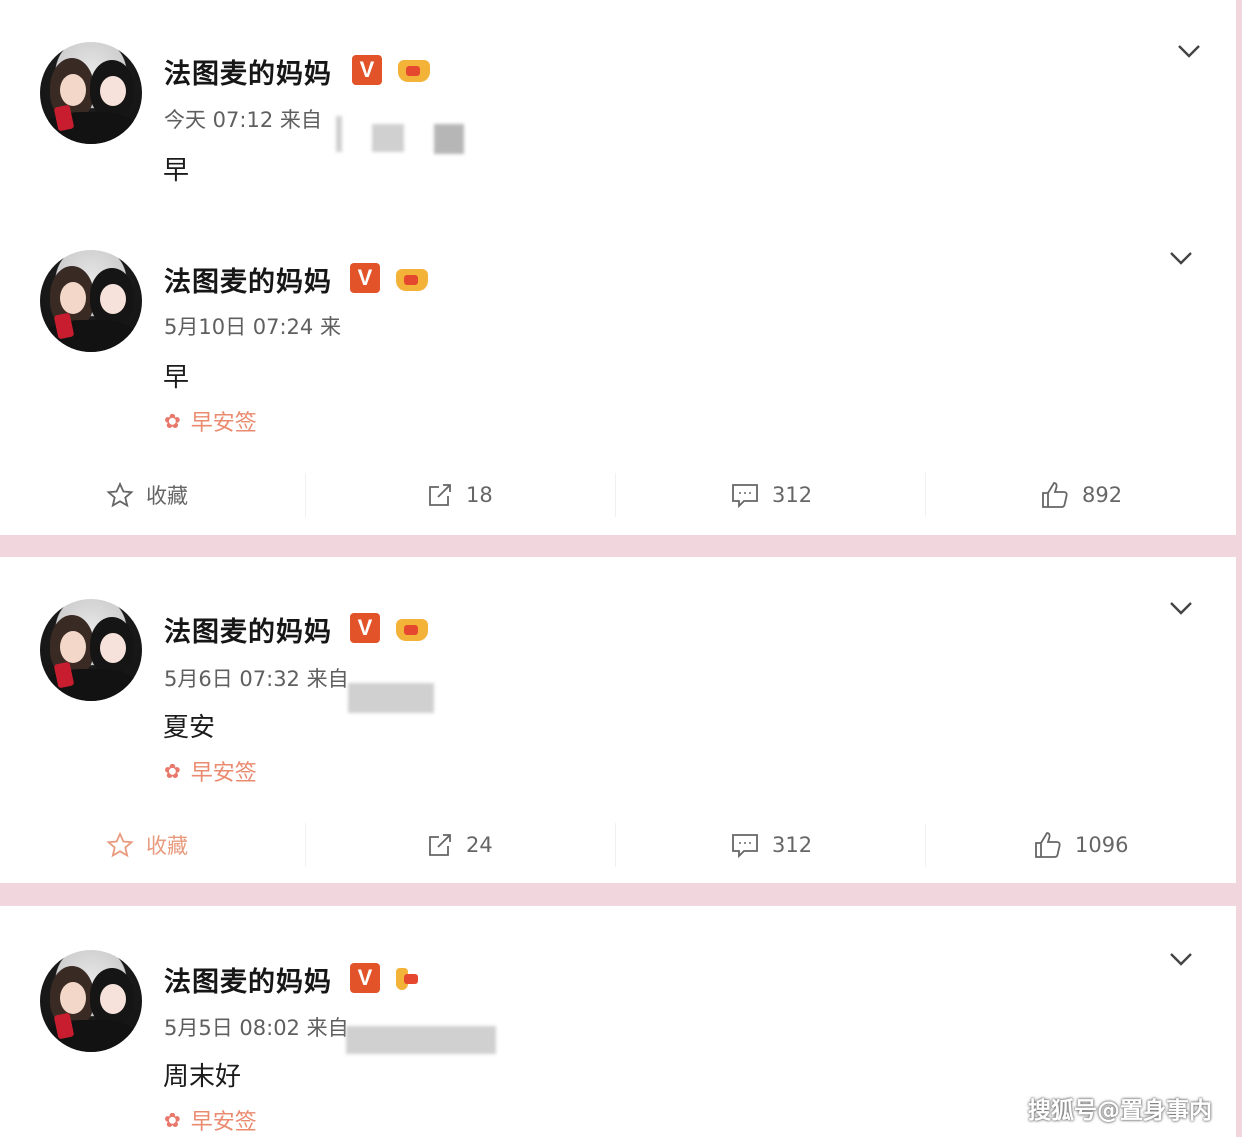 This screenshot has height=1137, width=1242. Describe the element at coordinates (618, 845) in the screenshot. I see `action-bar: 收藏 24 312 1096` at that location.